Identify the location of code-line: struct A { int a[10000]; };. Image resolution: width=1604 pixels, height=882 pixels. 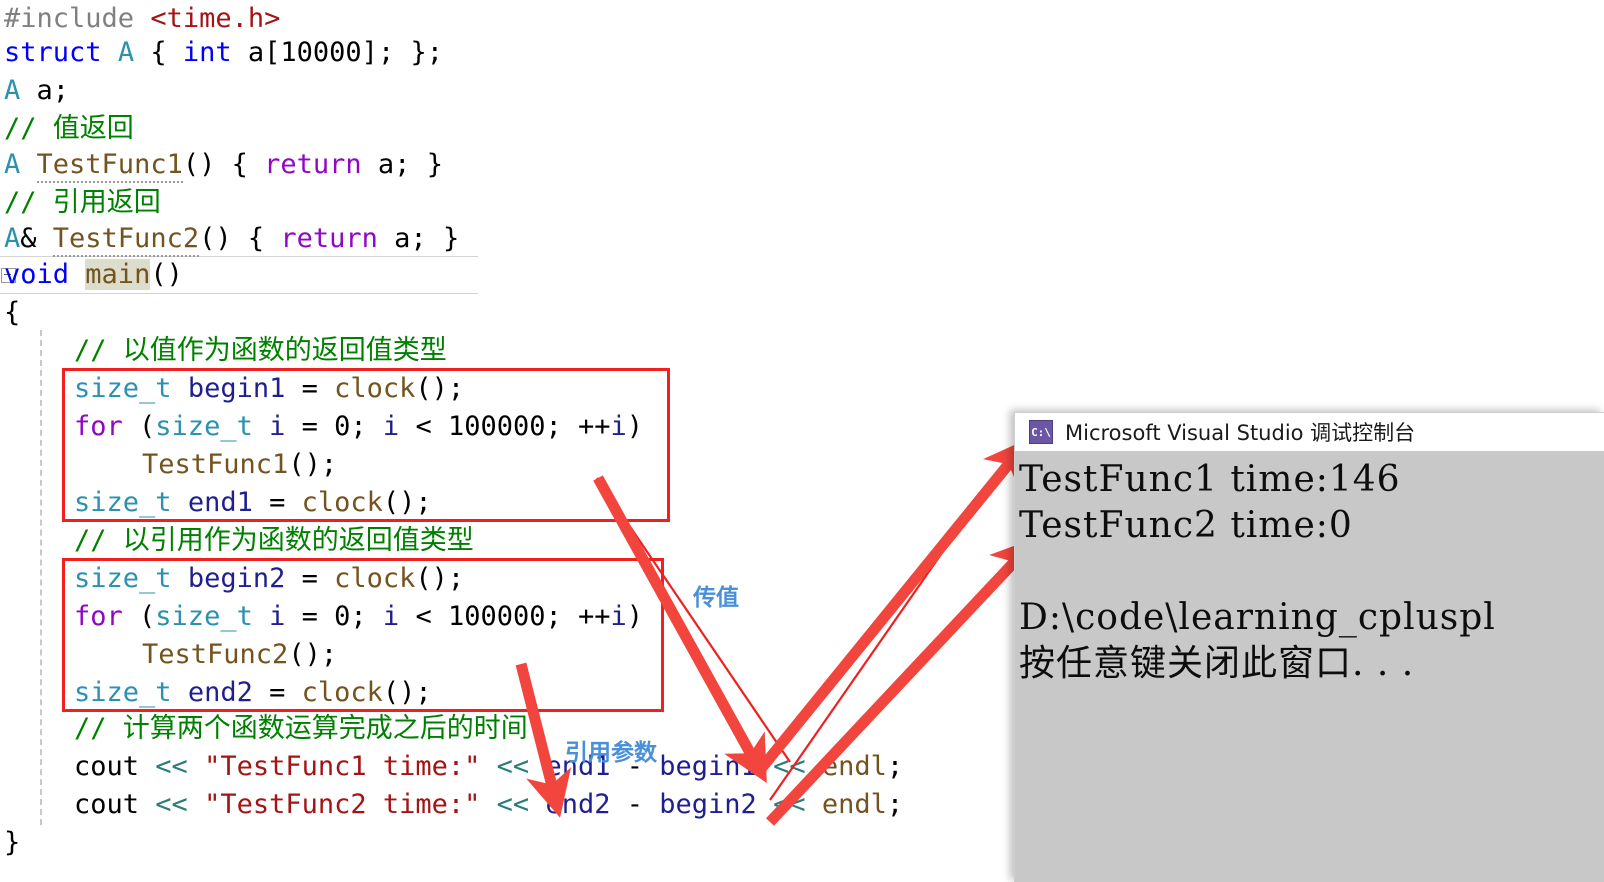
(221, 53).